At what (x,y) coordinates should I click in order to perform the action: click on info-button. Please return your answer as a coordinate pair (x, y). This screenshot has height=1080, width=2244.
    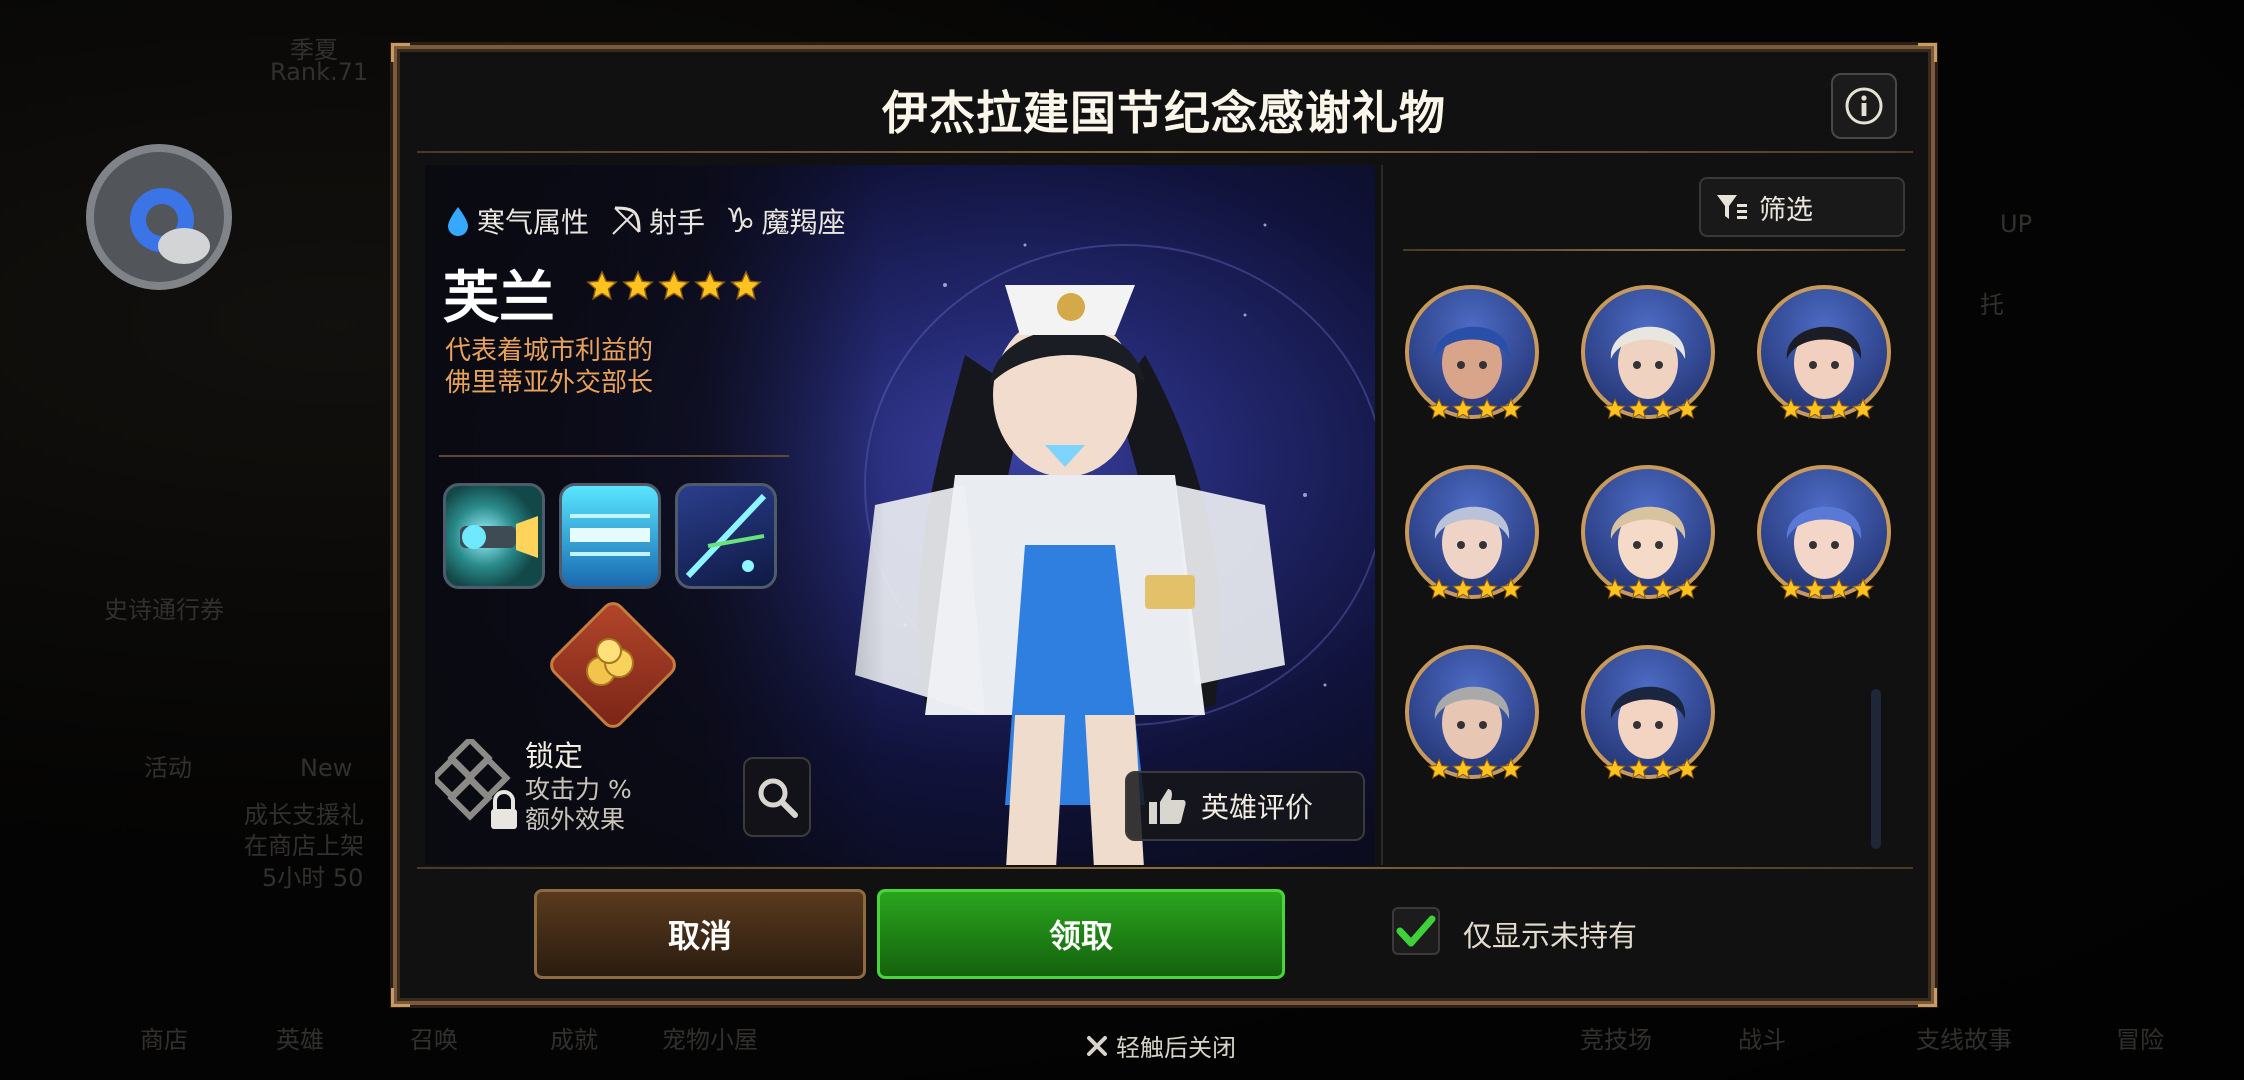
    Looking at the image, I should click on (1864, 106).